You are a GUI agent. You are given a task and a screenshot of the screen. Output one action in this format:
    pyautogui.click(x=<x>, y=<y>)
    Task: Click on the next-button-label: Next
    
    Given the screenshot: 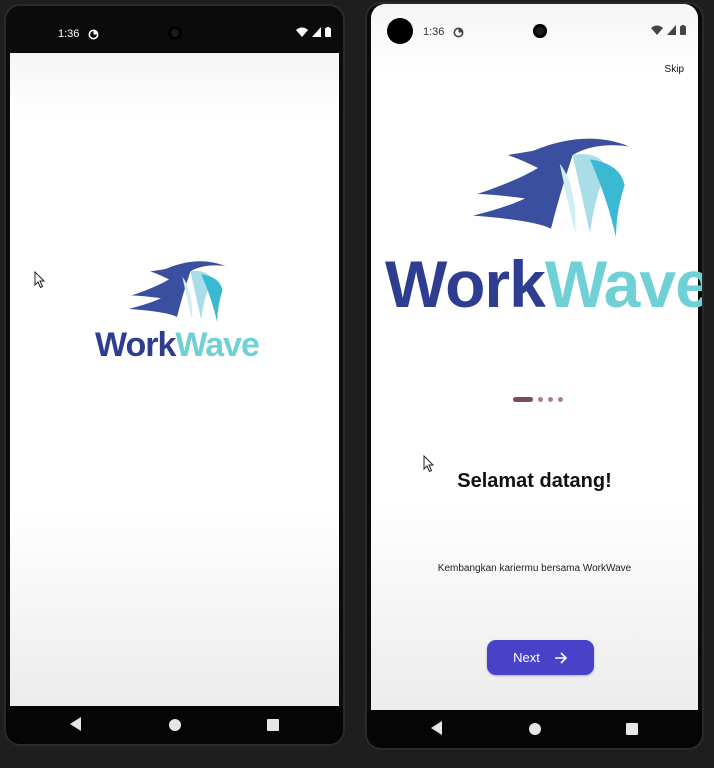 What is the action you would take?
    pyautogui.click(x=526, y=657)
    